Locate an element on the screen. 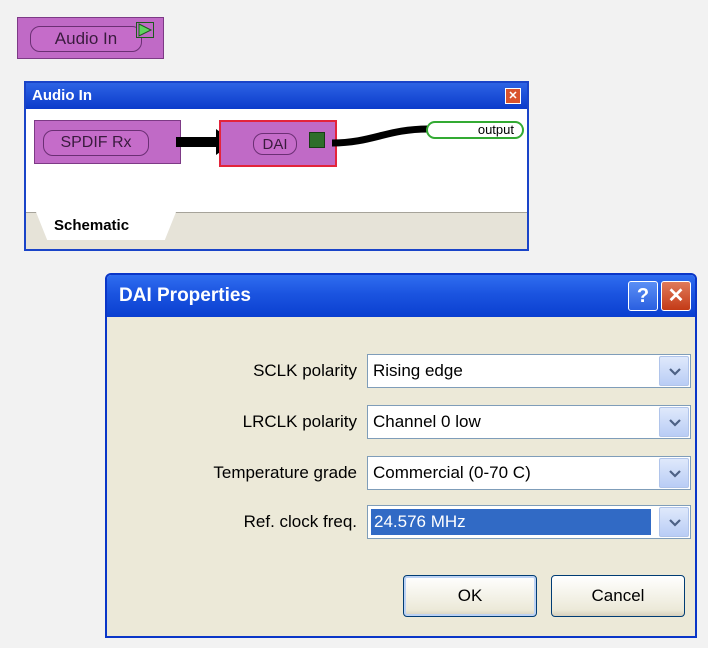 The image size is (708, 648). field-sclk-polarity: SCLK polarity Rising edge is located at coordinates (401, 371).